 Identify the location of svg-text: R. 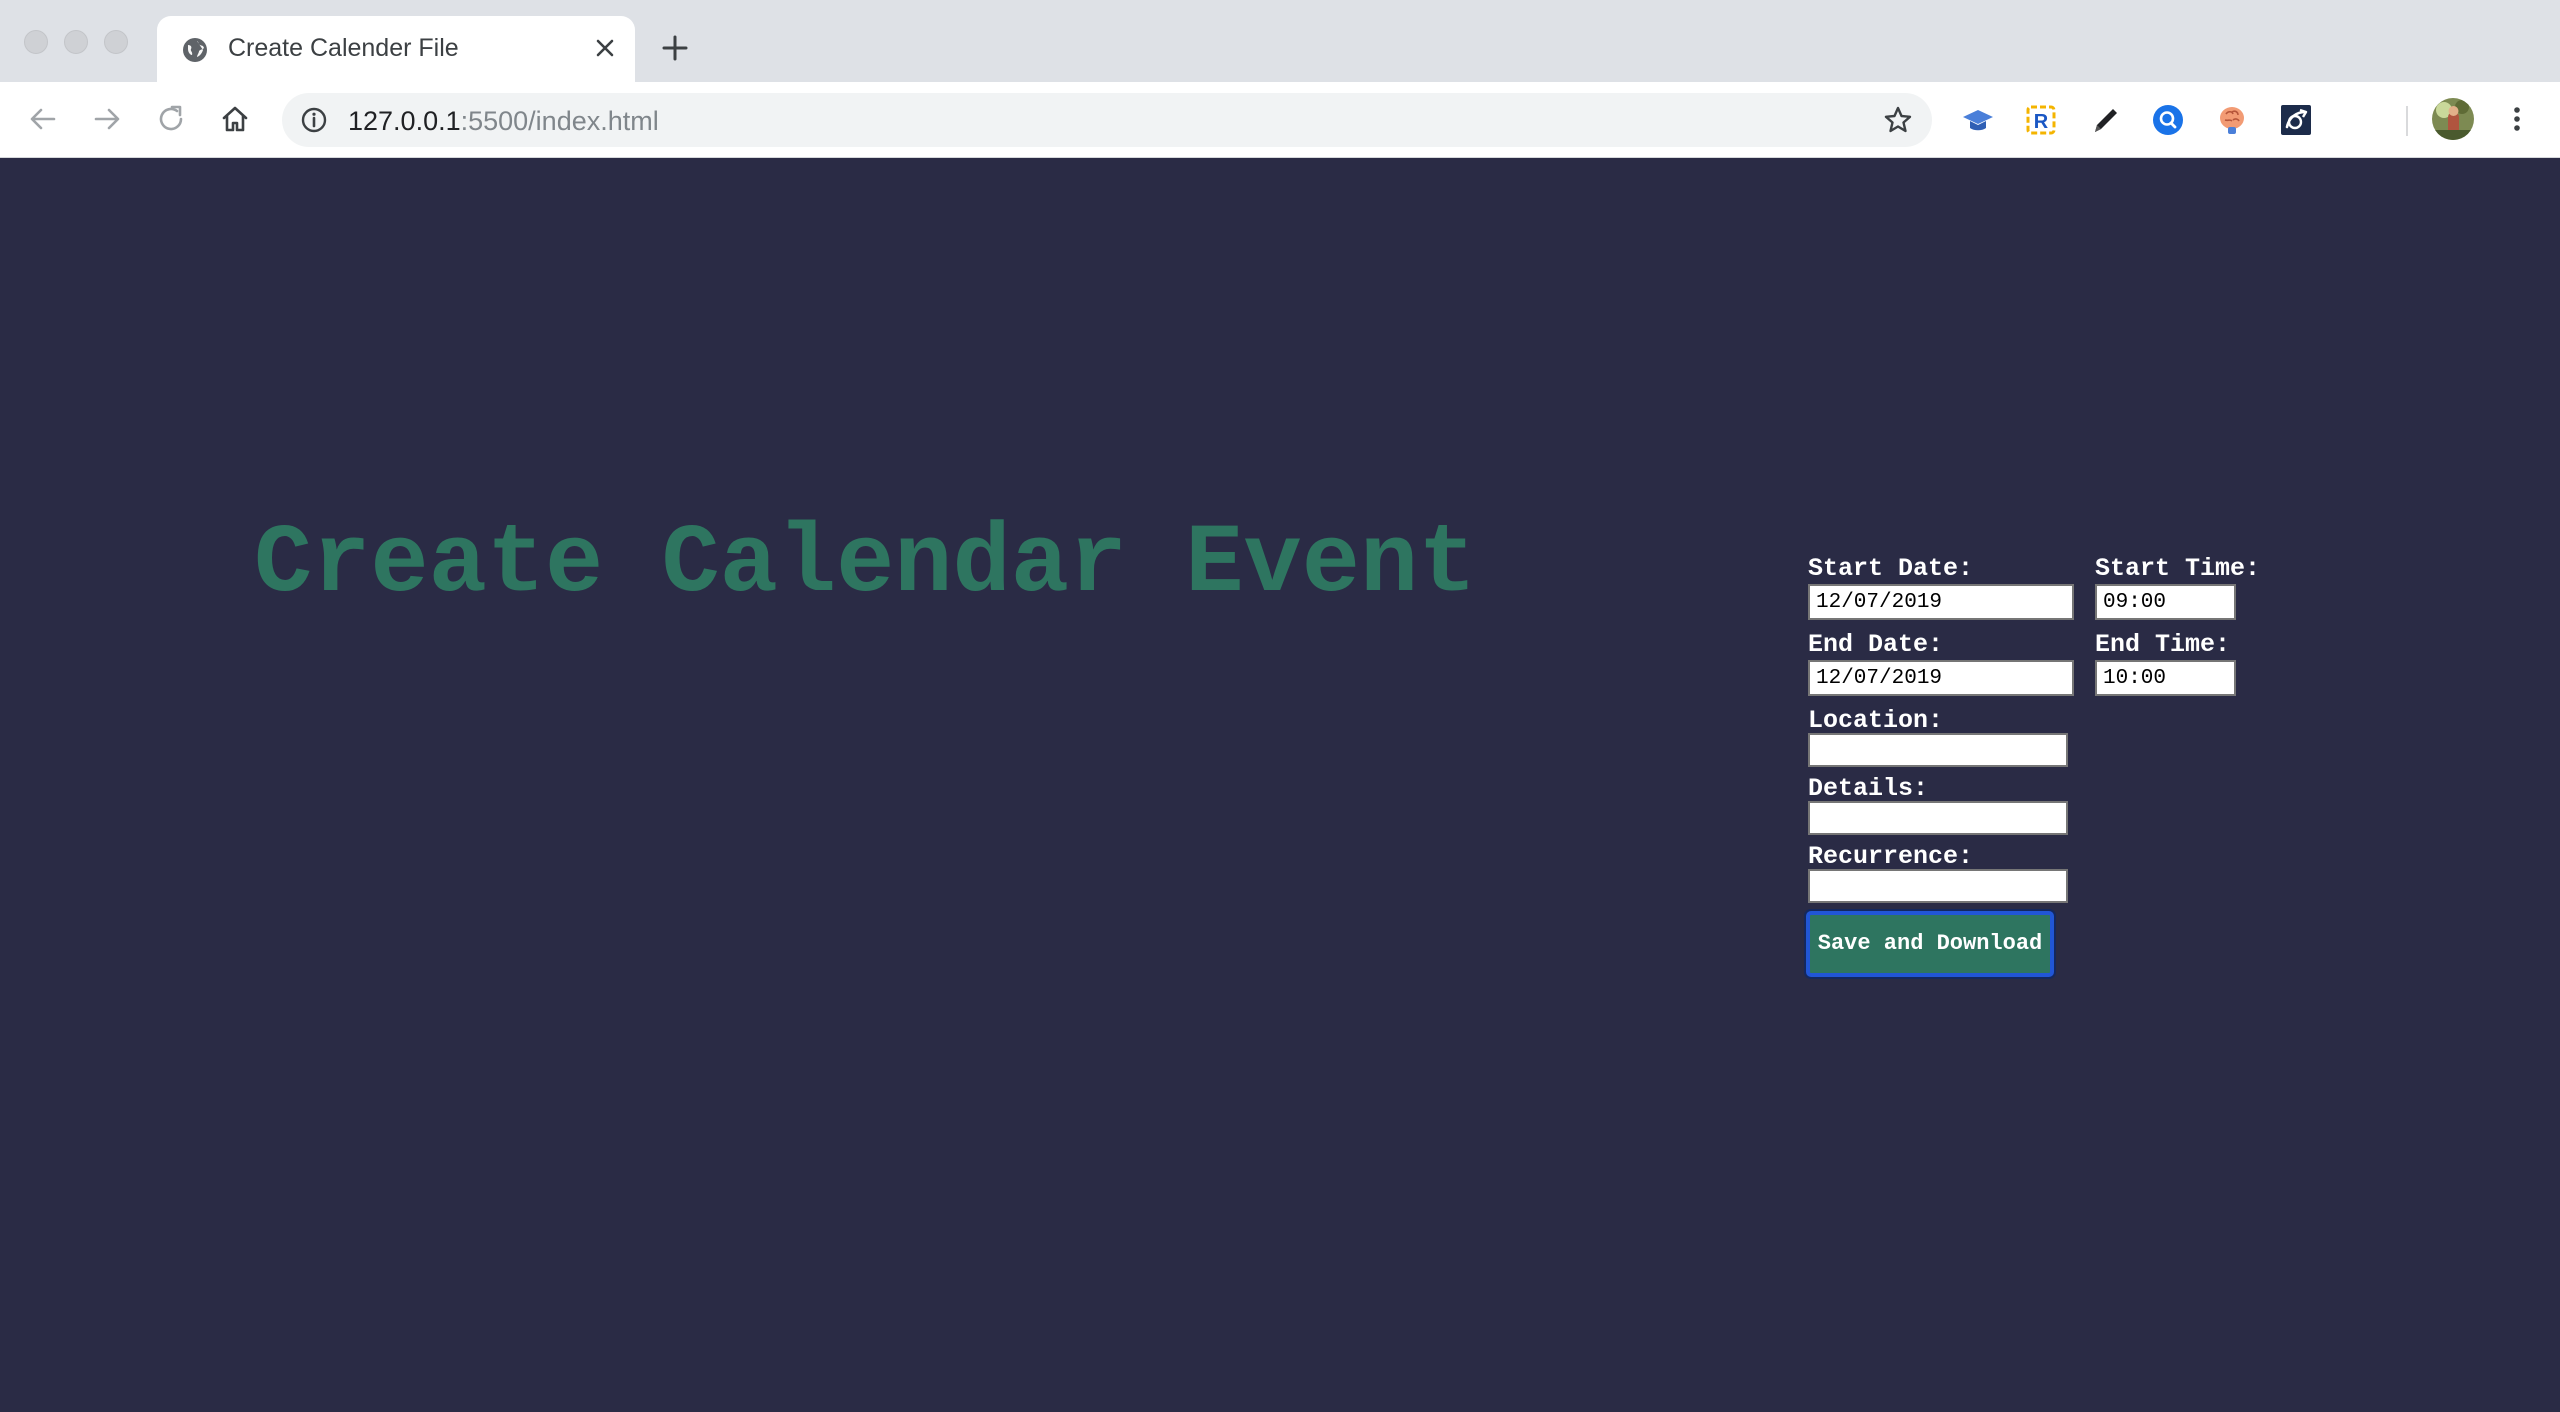
(2041, 122).